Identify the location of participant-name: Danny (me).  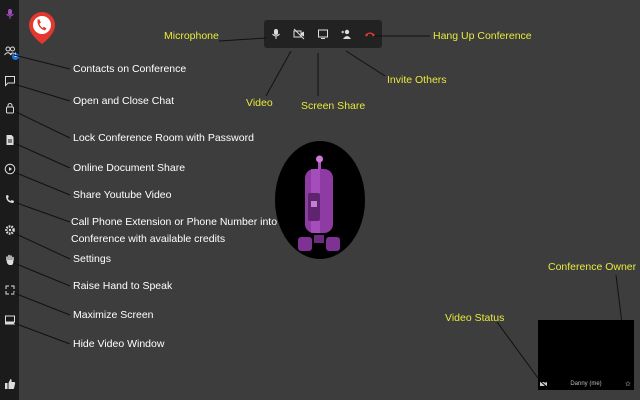
(586, 384).